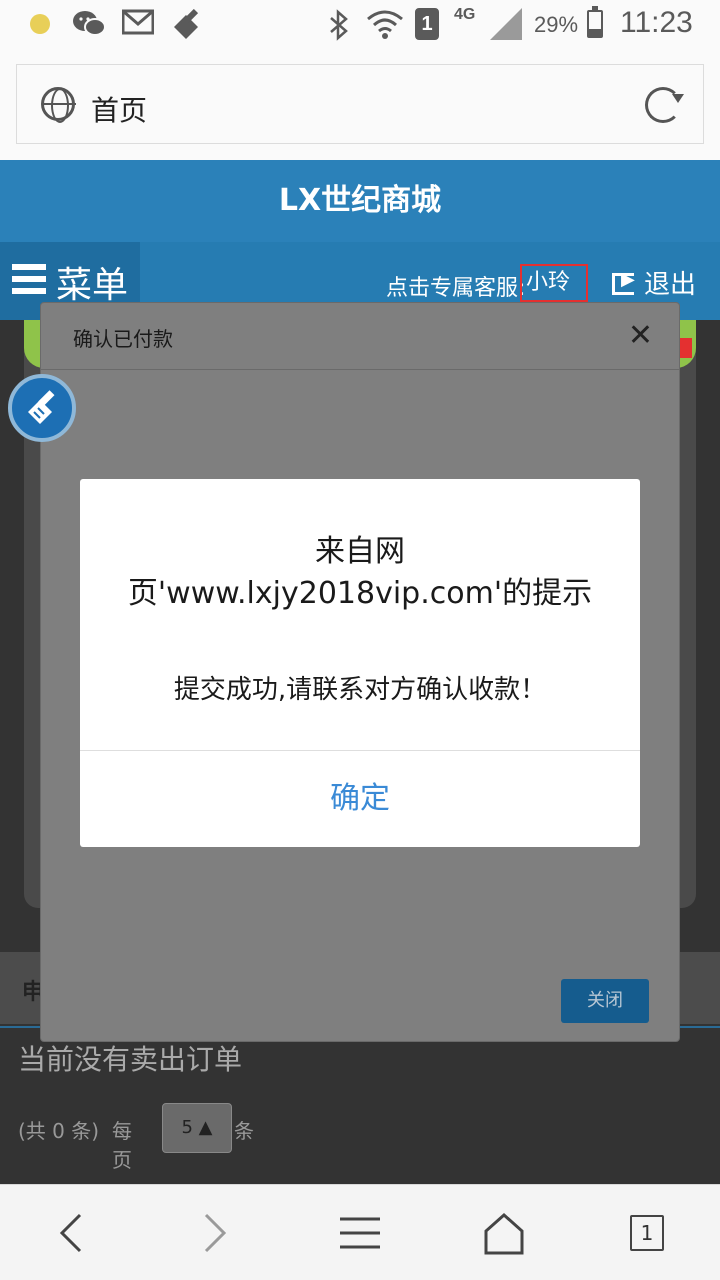  What do you see at coordinates (605, 1001) in the screenshot?
I see `modal-close-button: 关闭` at bounding box center [605, 1001].